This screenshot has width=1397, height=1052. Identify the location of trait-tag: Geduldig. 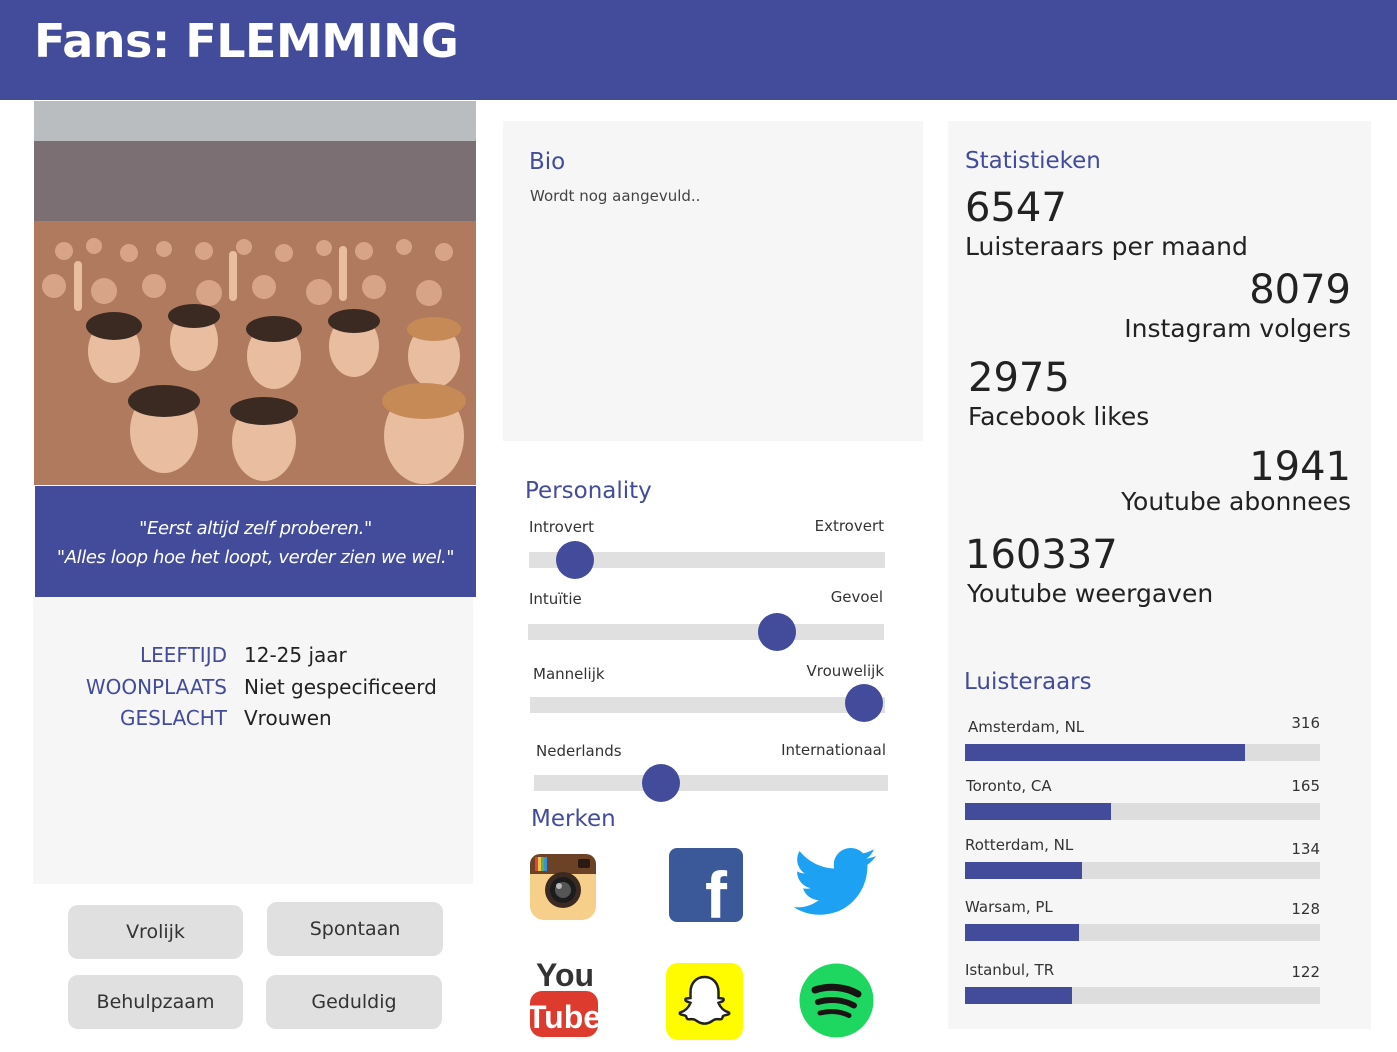
(354, 1002).